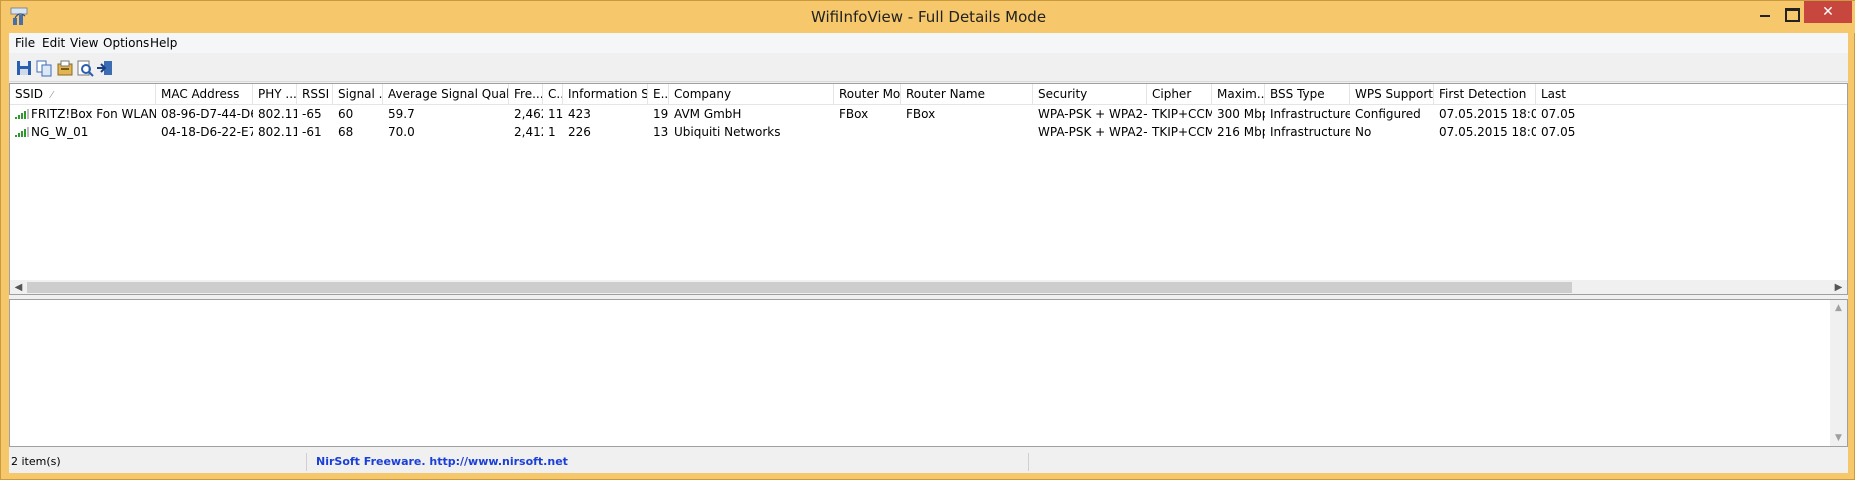 This screenshot has height=480, width=1855. What do you see at coordinates (661, 132) in the screenshot?
I see `cell-elements: 13` at bounding box center [661, 132].